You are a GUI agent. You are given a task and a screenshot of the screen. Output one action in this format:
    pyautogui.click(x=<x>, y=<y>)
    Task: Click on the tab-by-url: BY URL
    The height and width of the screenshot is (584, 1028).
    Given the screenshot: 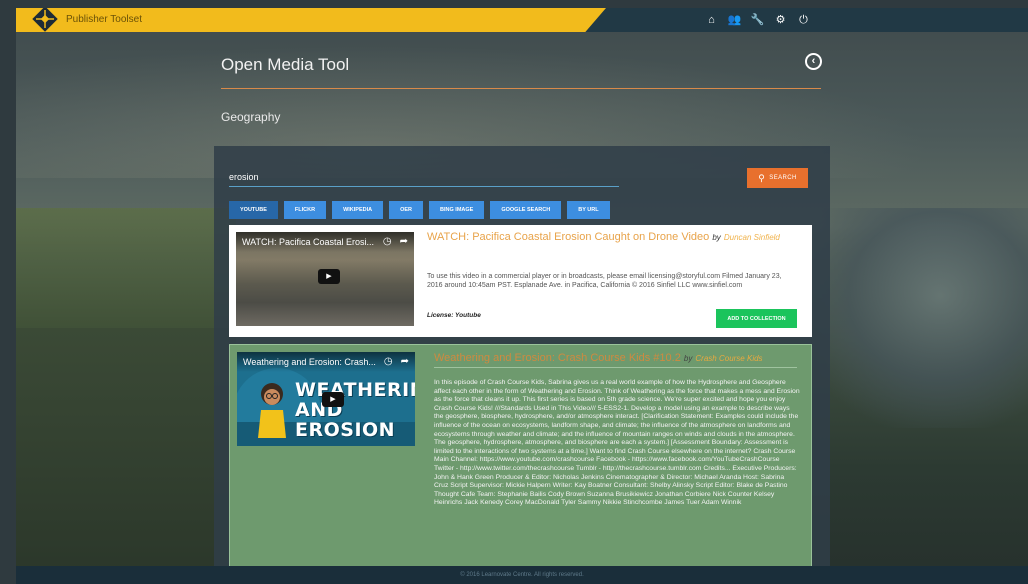 What is the action you would take?
    pyautogui.click(x=588, y=210)
    